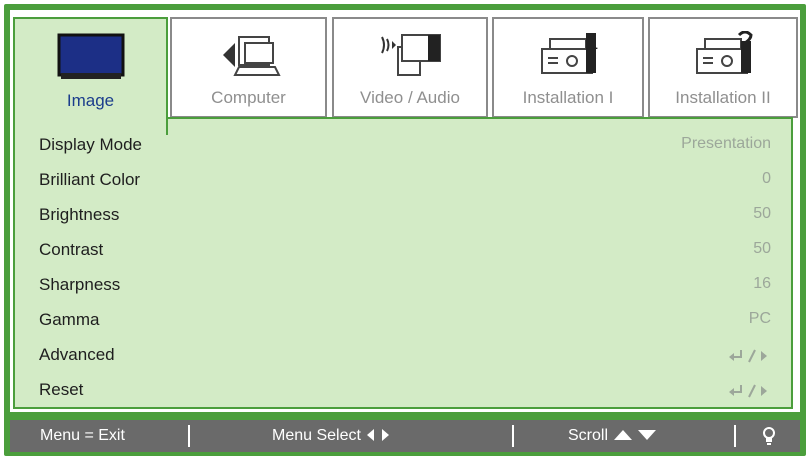  I want to click on menu-item-contrast: Contrast 50, so click(403, 251).